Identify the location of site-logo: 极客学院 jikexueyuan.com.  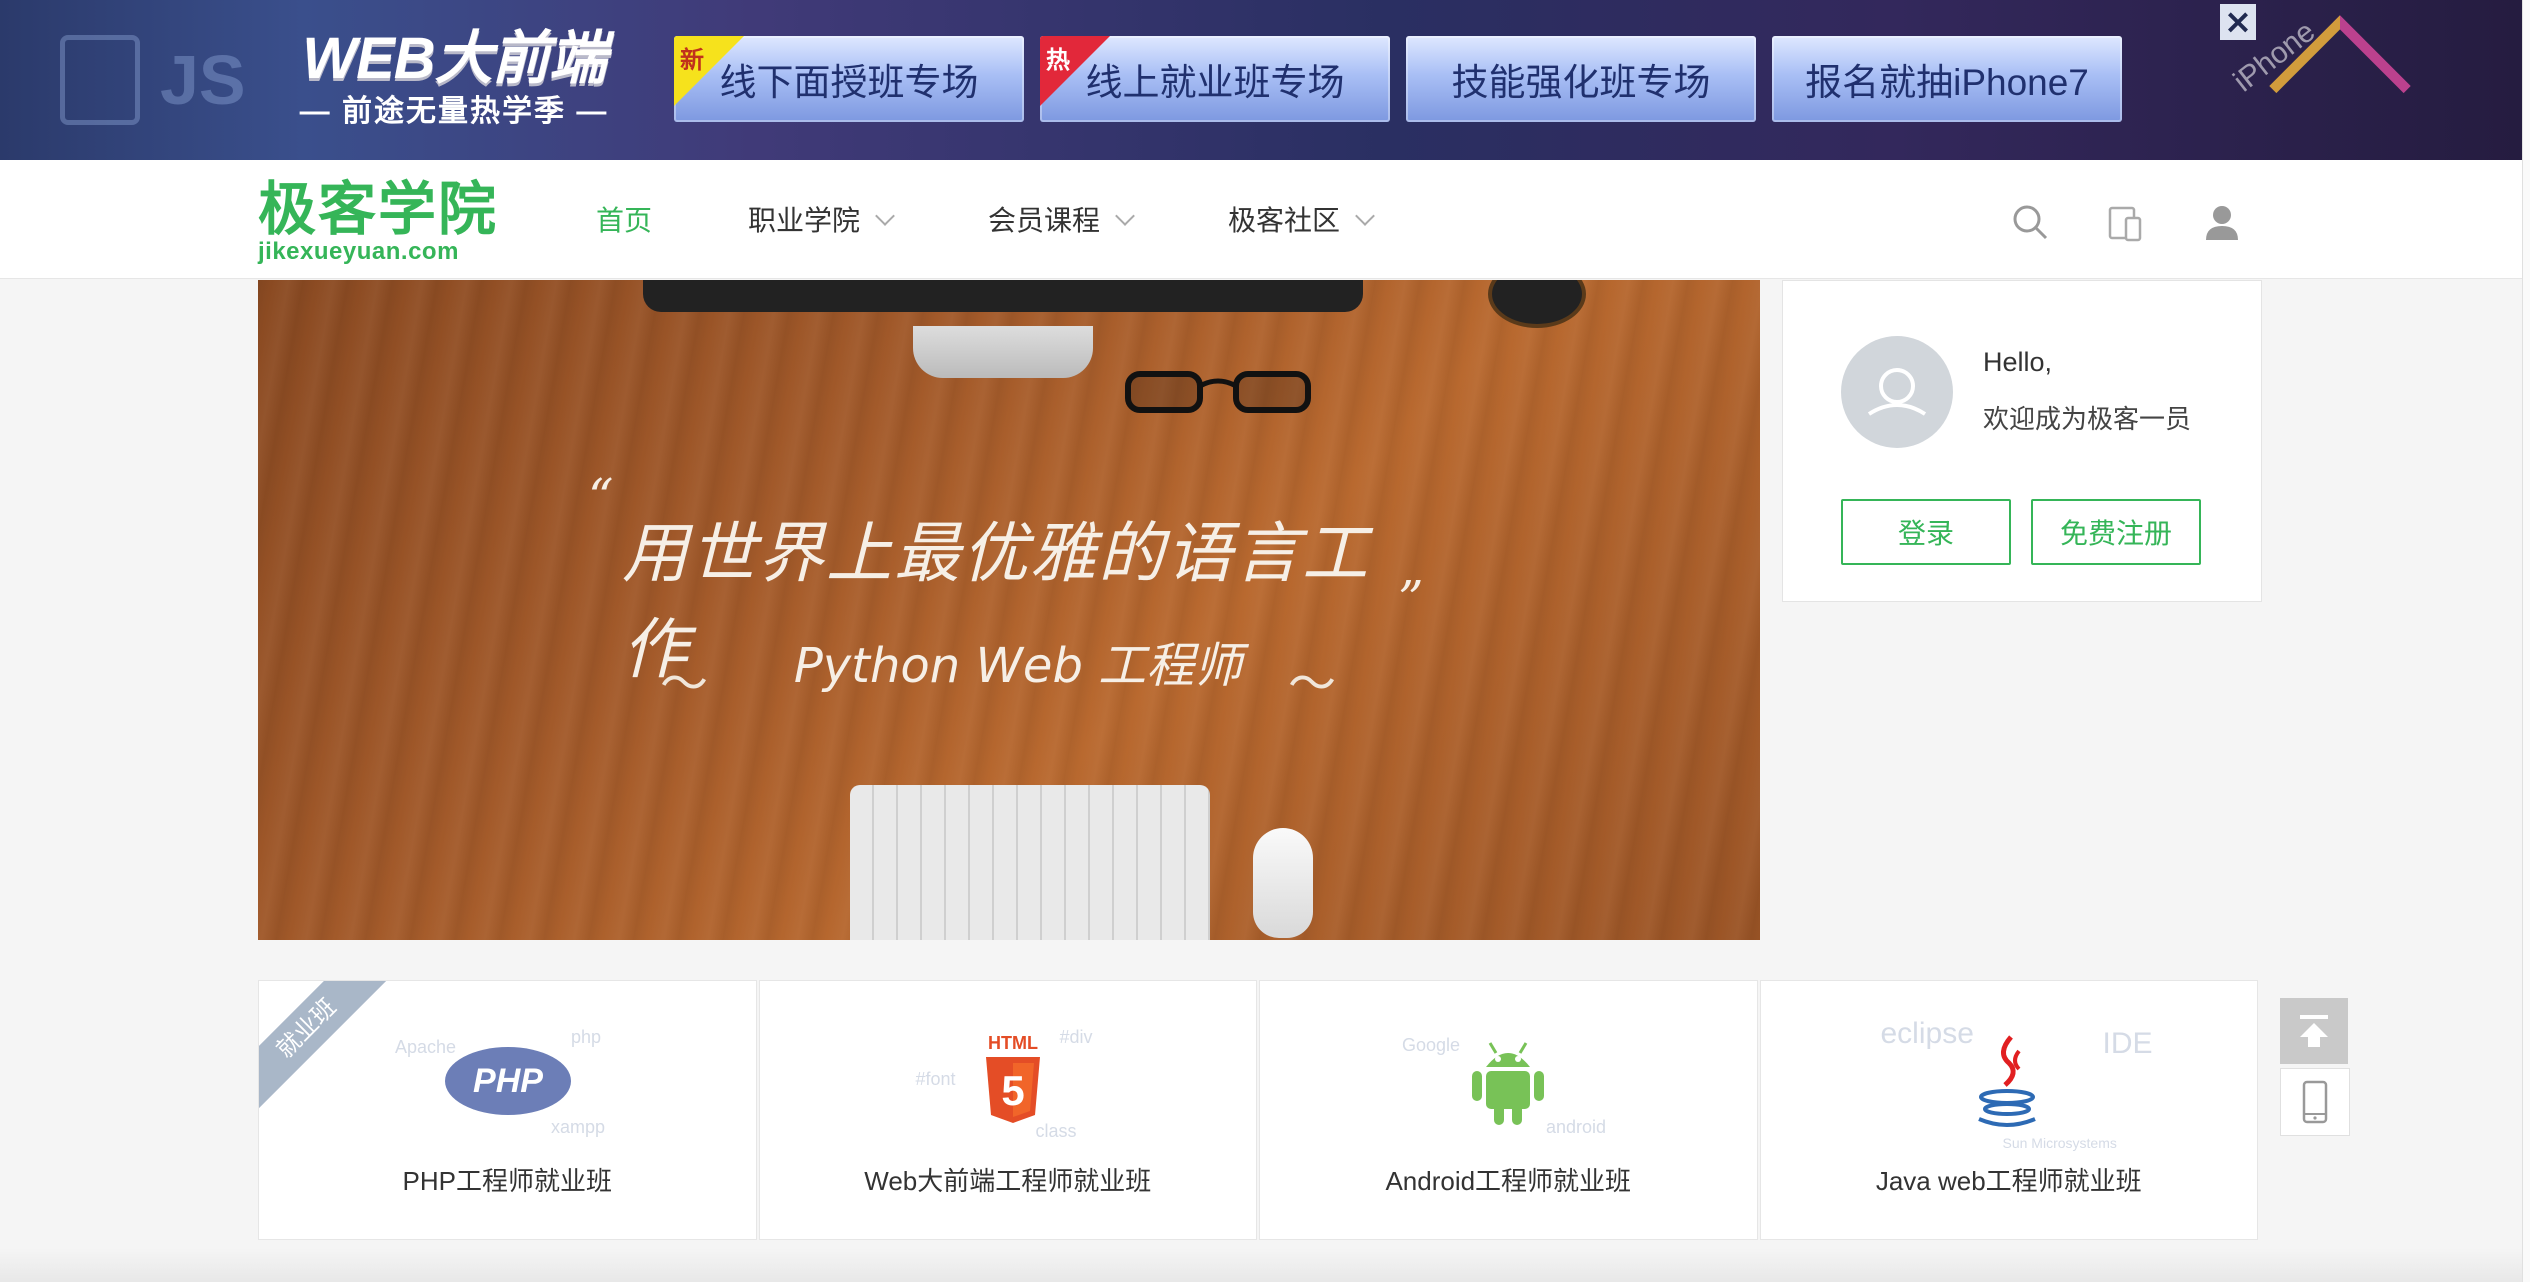
(378, 221).